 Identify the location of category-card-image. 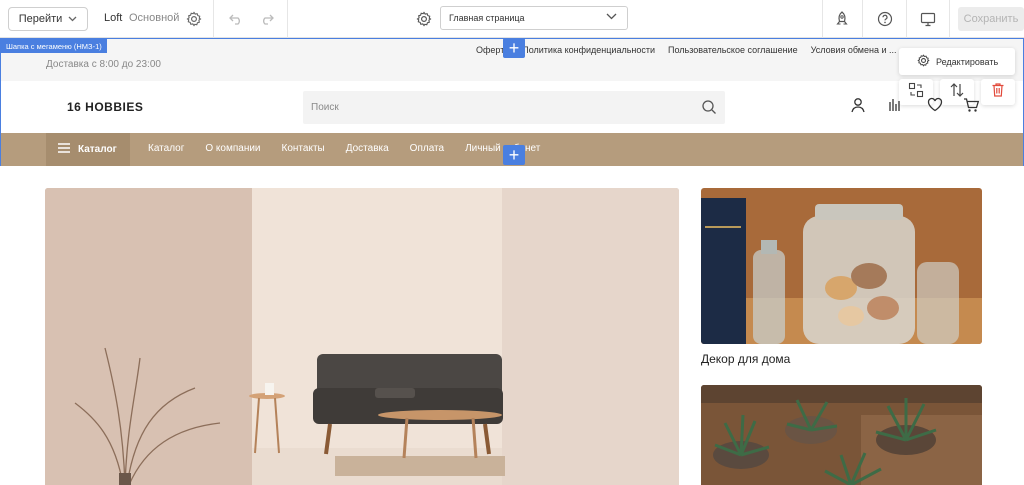
(841, 266).